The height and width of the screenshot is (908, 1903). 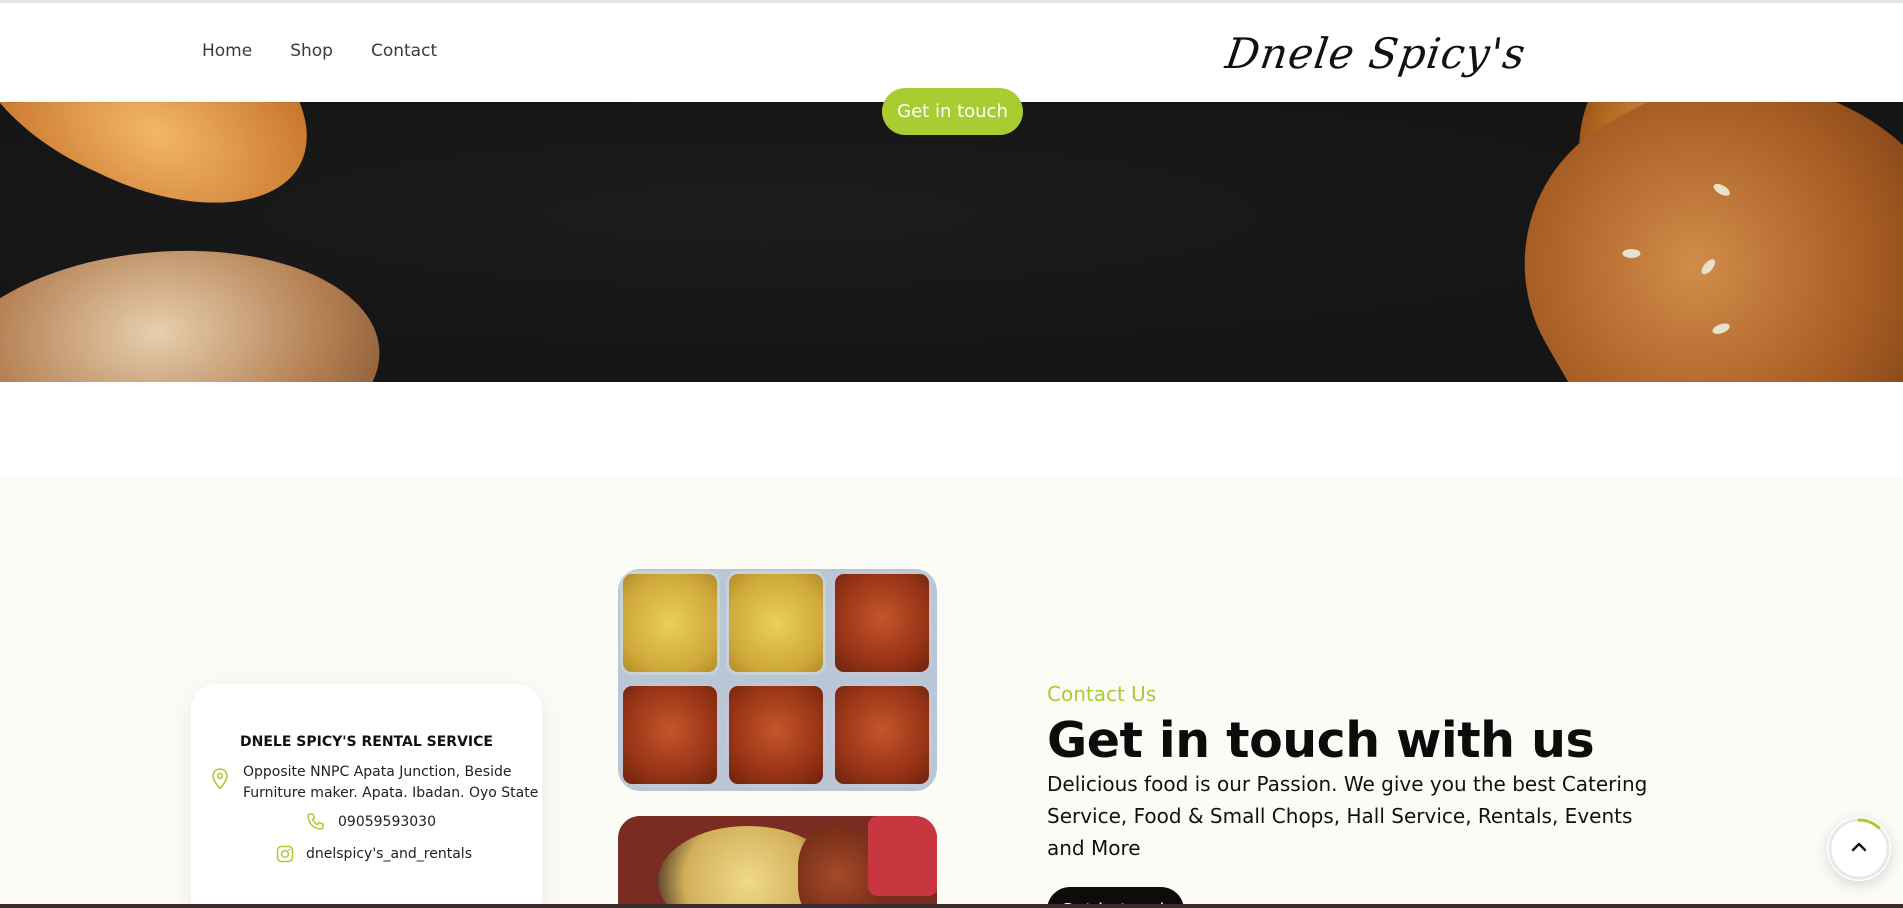 I want to click on section-spacer, so click(x=951, y=428).